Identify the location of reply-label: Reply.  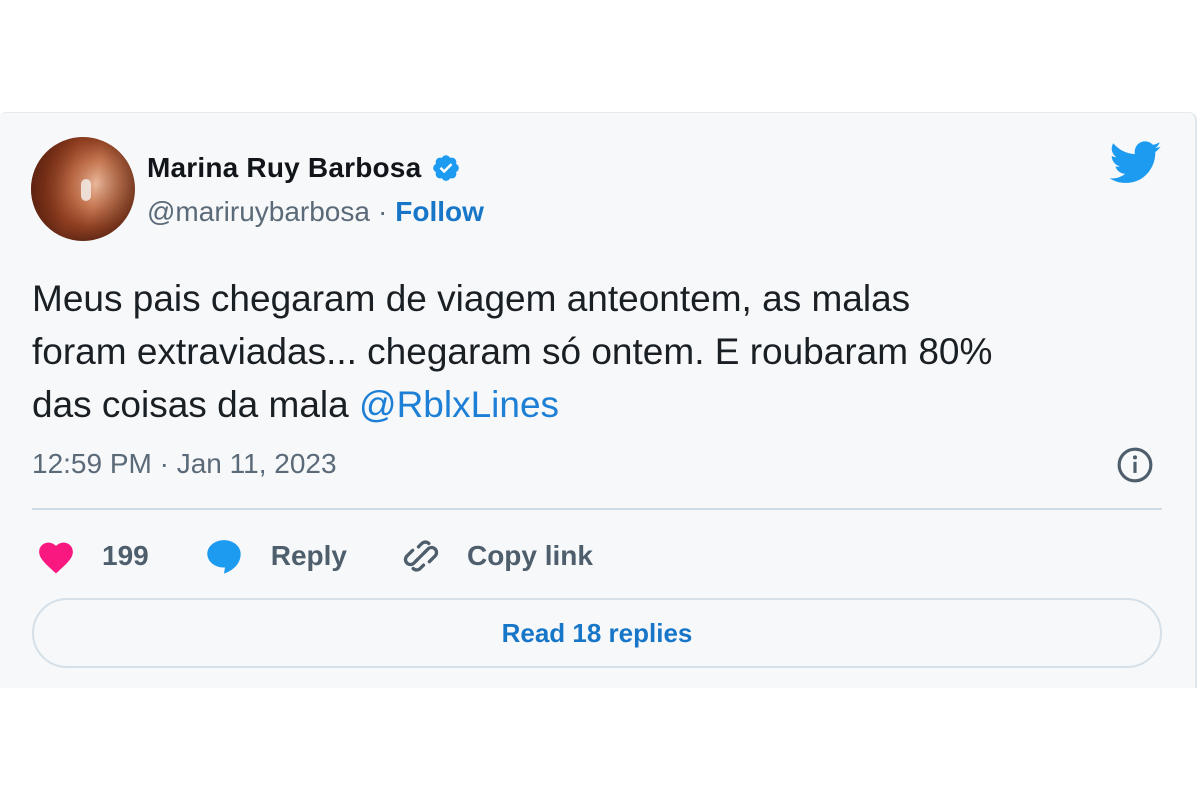
(308, 555).